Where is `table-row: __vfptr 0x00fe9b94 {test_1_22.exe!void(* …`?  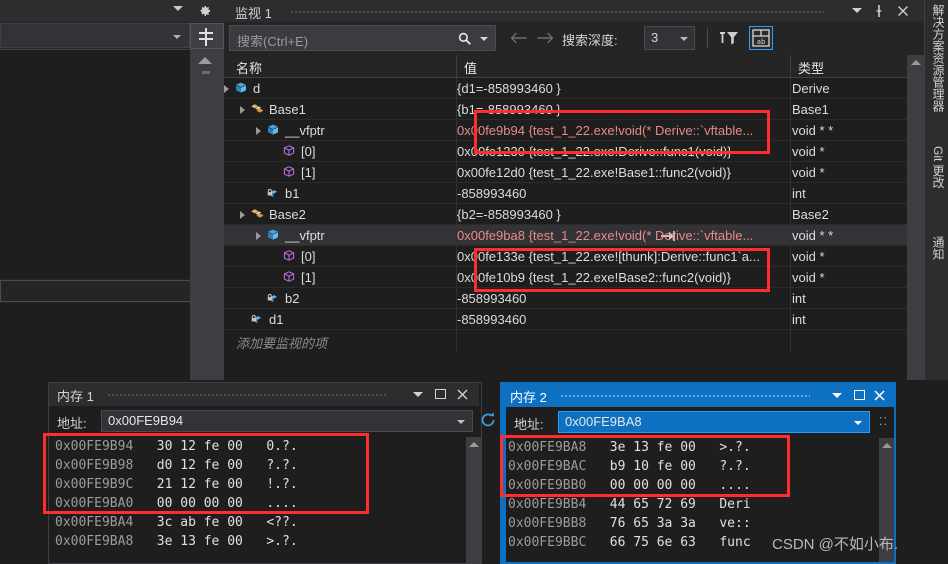
table-row: __vfptr 0x00fe9b94 {test_1_22.exe!void(* … is located at coordinates (565, 130).